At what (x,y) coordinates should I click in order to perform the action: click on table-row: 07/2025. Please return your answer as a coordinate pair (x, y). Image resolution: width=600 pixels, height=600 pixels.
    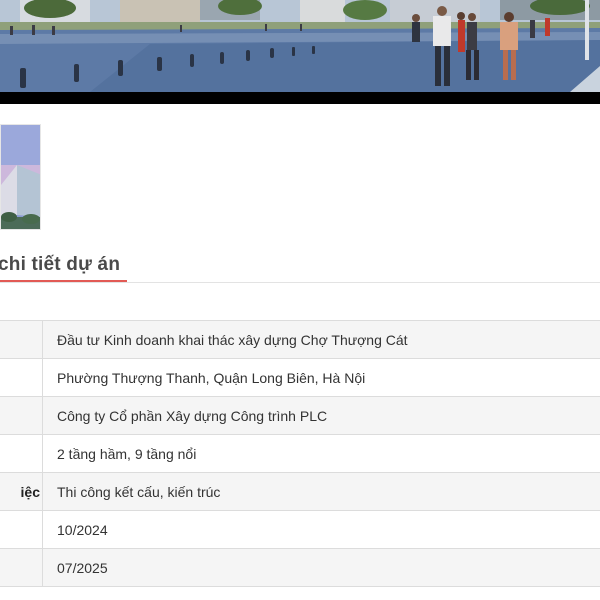
    Looking at the image, I should click on (300, 567).